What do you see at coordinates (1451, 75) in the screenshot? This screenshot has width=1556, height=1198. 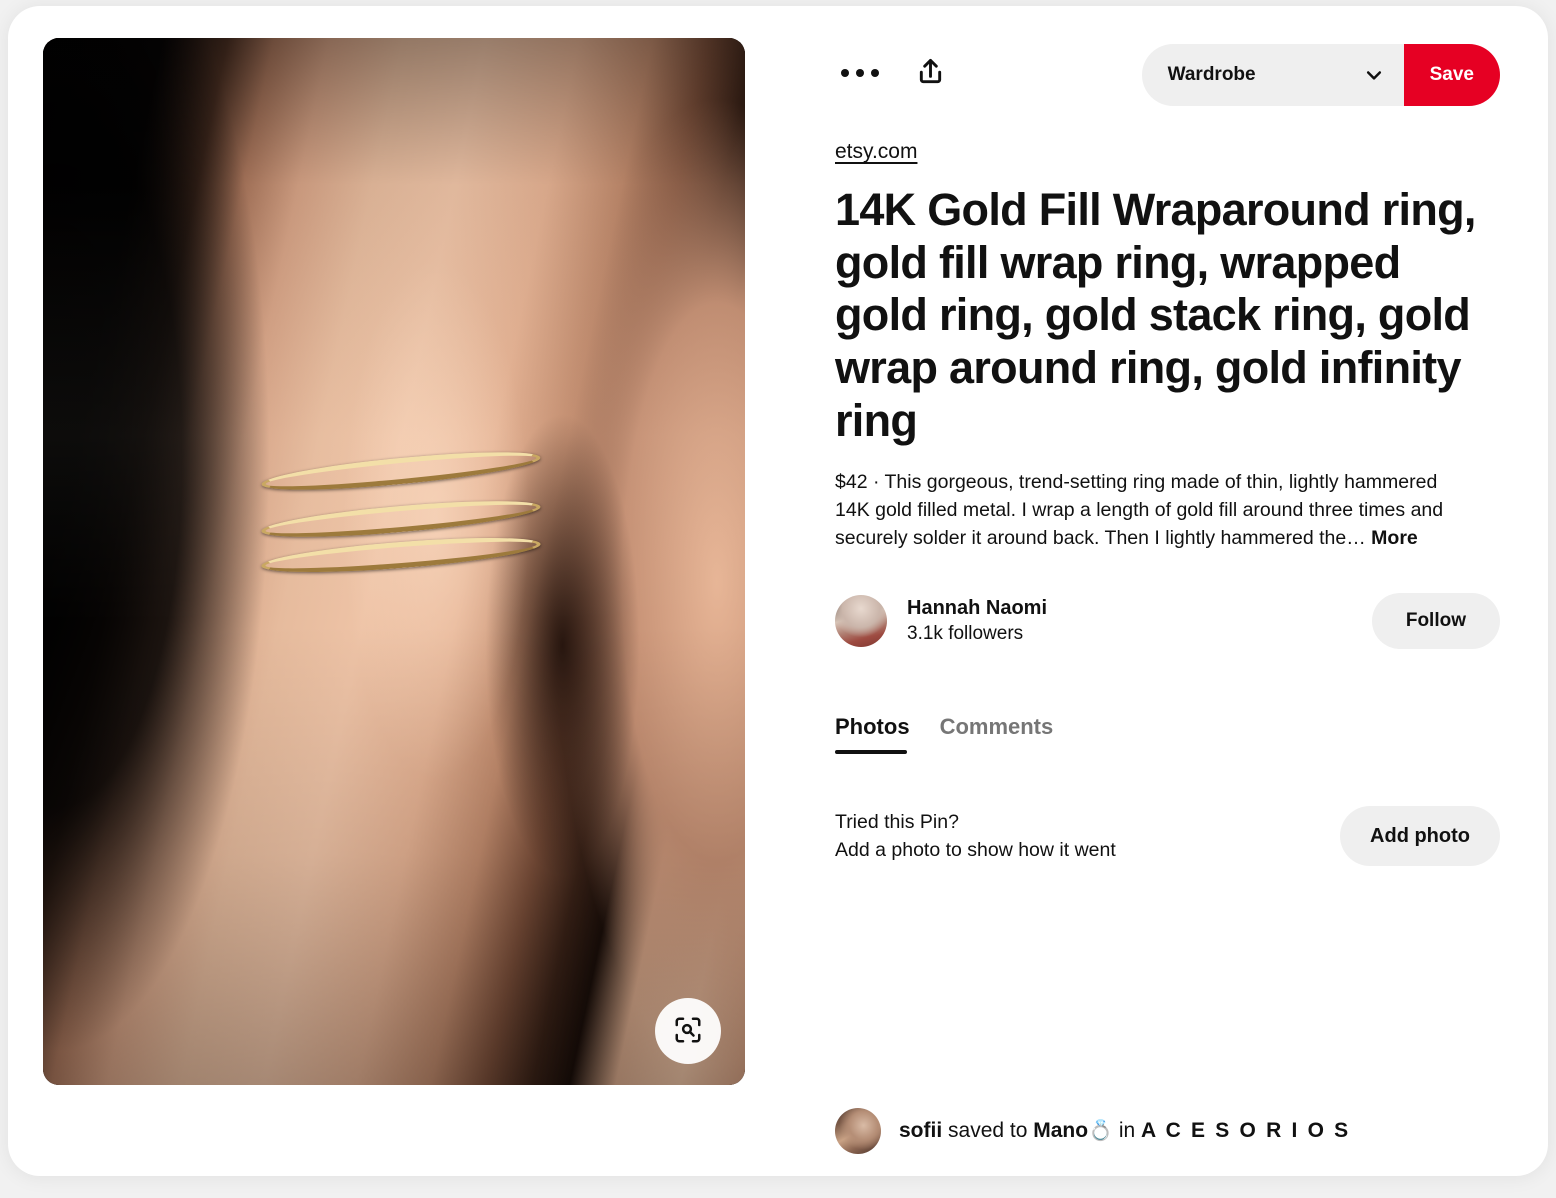 I see `save-button: Save` at bounding box center [1451, 75].